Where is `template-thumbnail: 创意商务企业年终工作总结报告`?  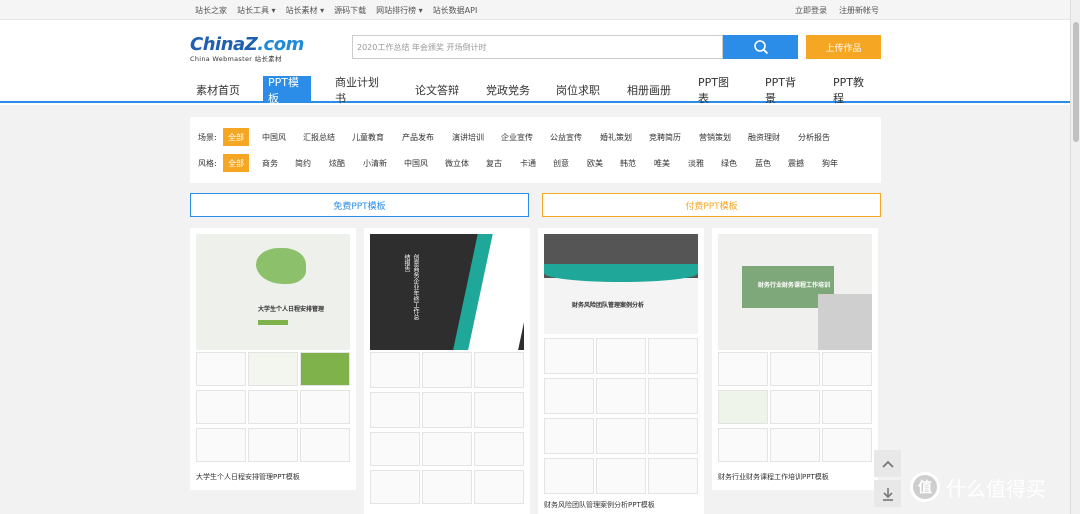
template-thumbnail: 创意商务企业年终工作总结报告 is located at coordinates (447, 369).